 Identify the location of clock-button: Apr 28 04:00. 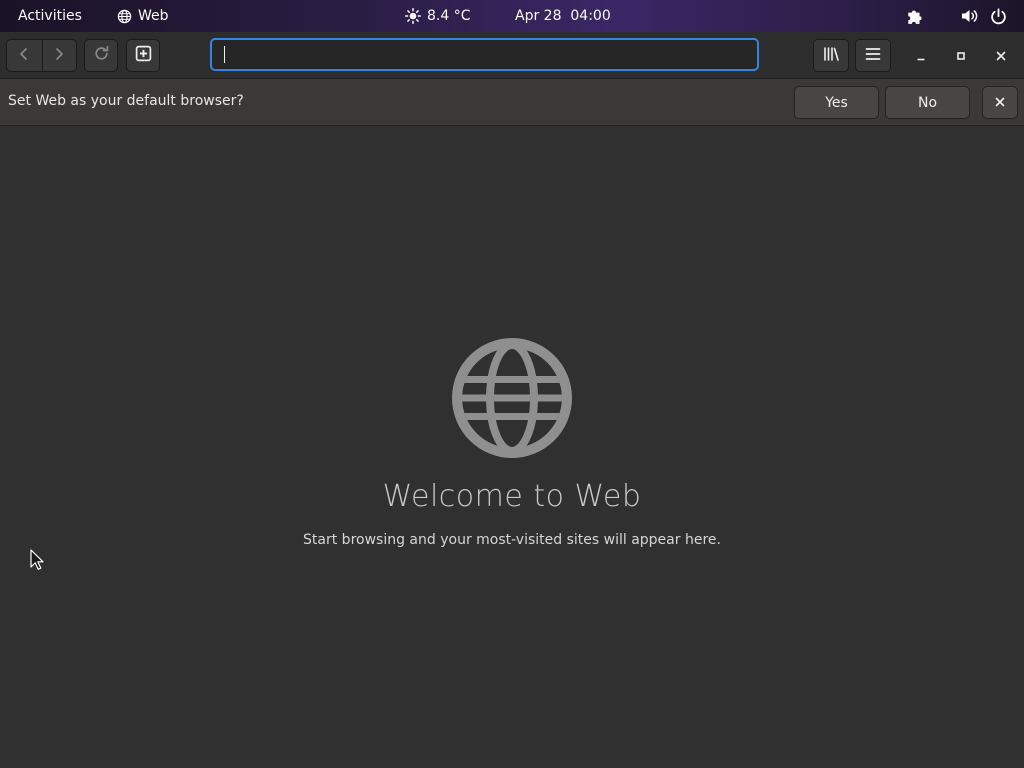
(563, 16).